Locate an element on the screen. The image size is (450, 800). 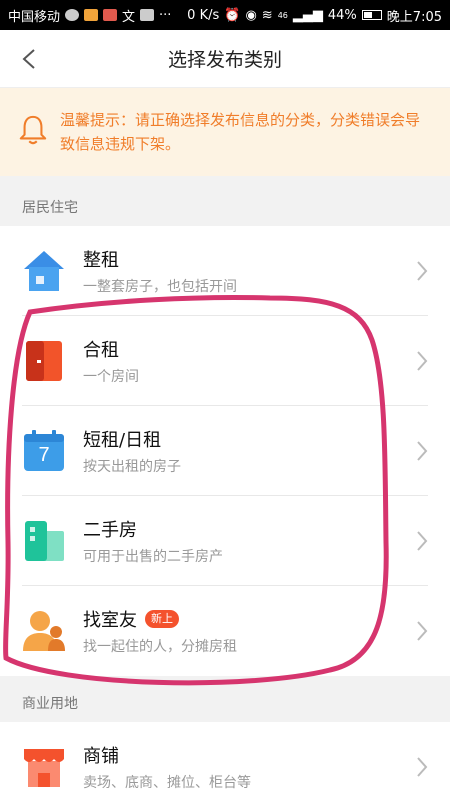
chevron-left-icon is located at coordinates (28, 59).